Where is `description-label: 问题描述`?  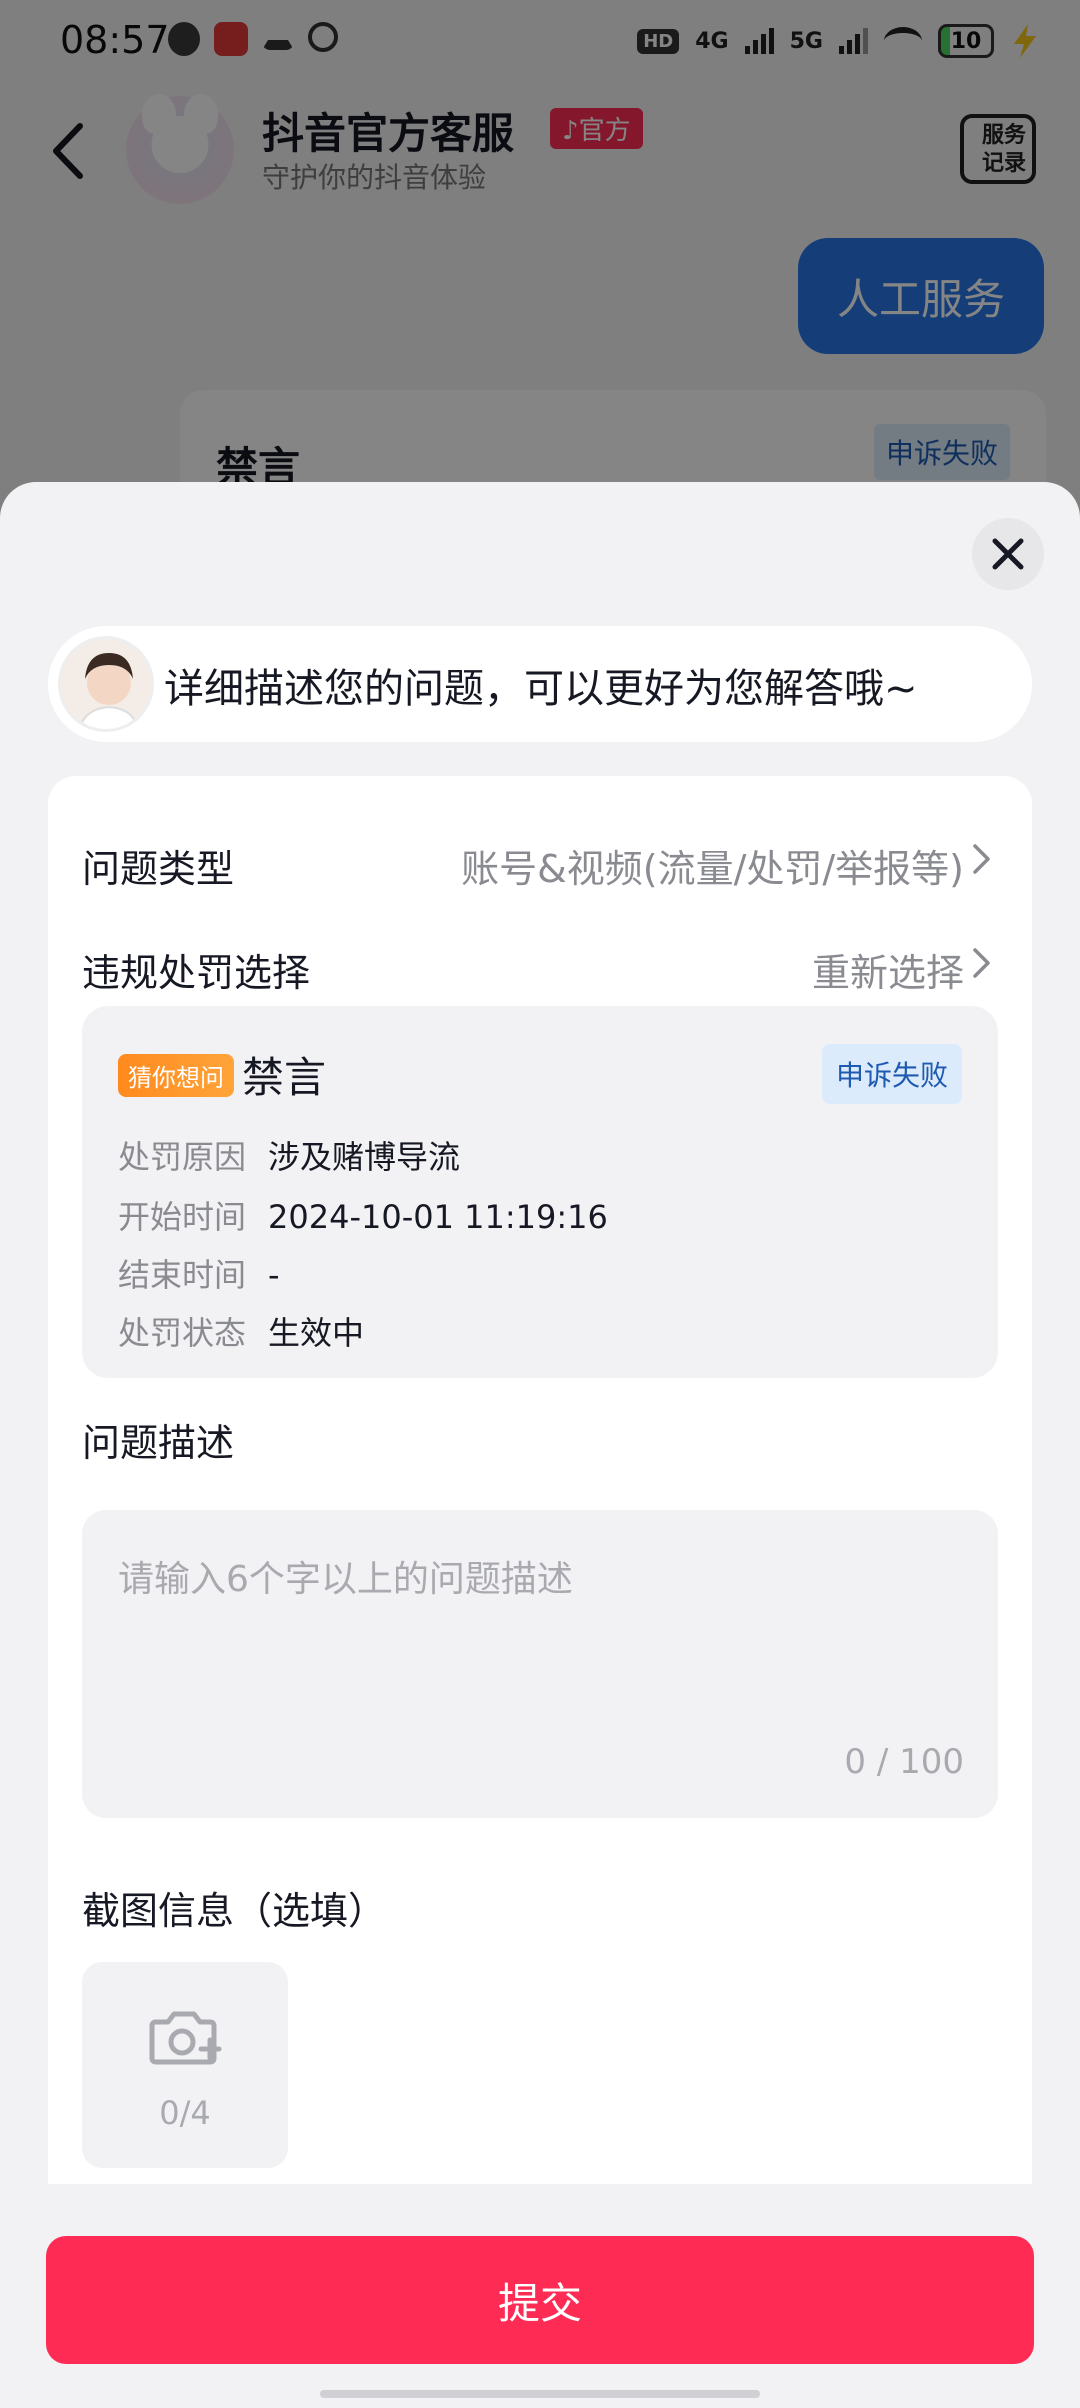 description-label: 问题描述 is located at coordinates (158, 1443).